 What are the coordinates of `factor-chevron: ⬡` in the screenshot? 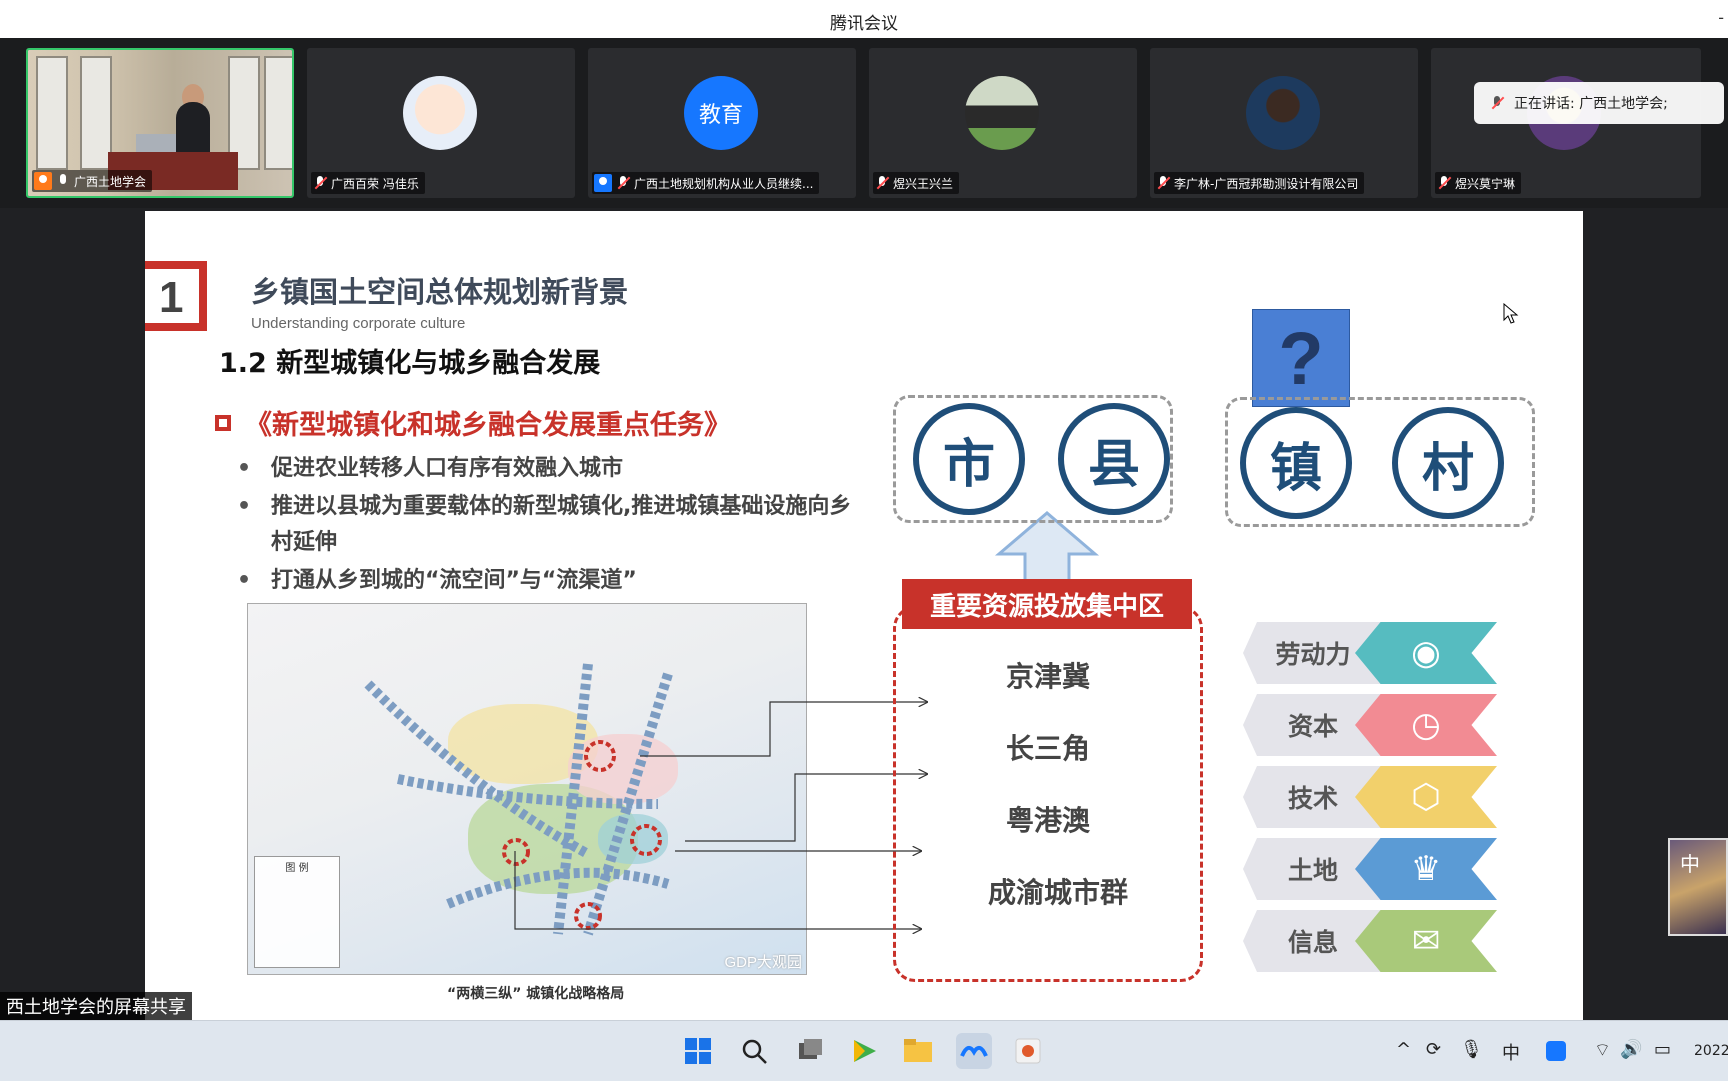 It's located at (1426, 797).